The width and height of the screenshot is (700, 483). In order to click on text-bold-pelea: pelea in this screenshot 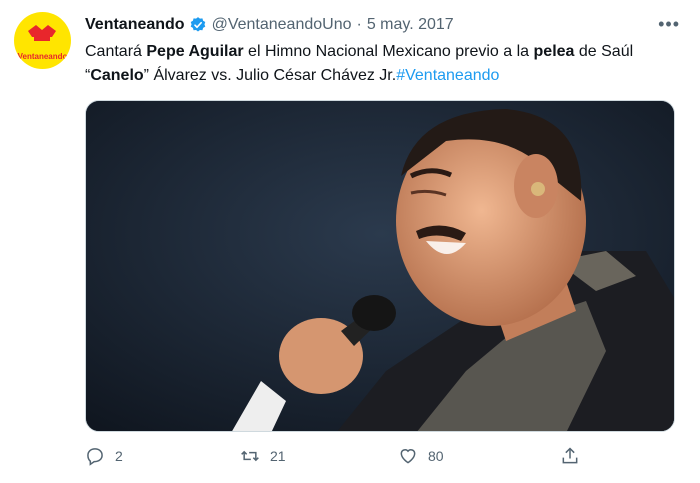, I will do `click(554, 51)`.